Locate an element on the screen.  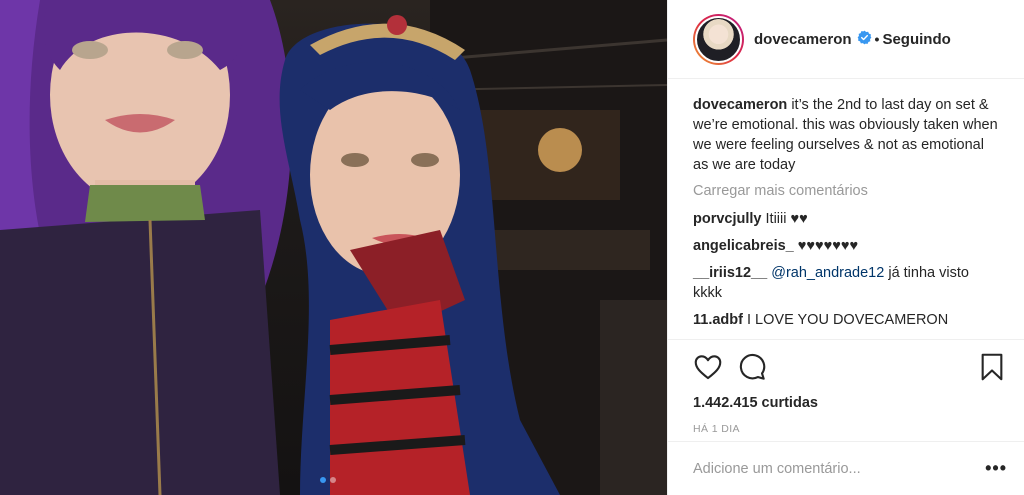
verified-badge-icon is located at coordinates (864, 39).